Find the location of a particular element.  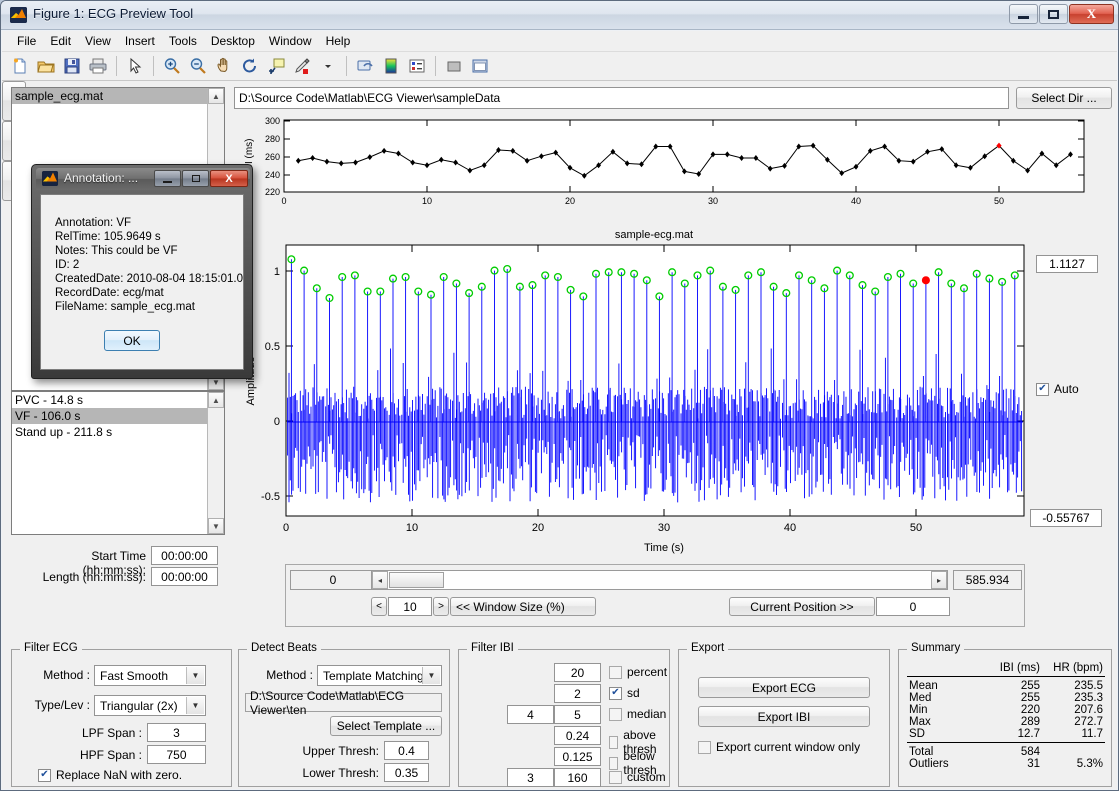

menu-insert: Insert is located at coordinates (140, 41).